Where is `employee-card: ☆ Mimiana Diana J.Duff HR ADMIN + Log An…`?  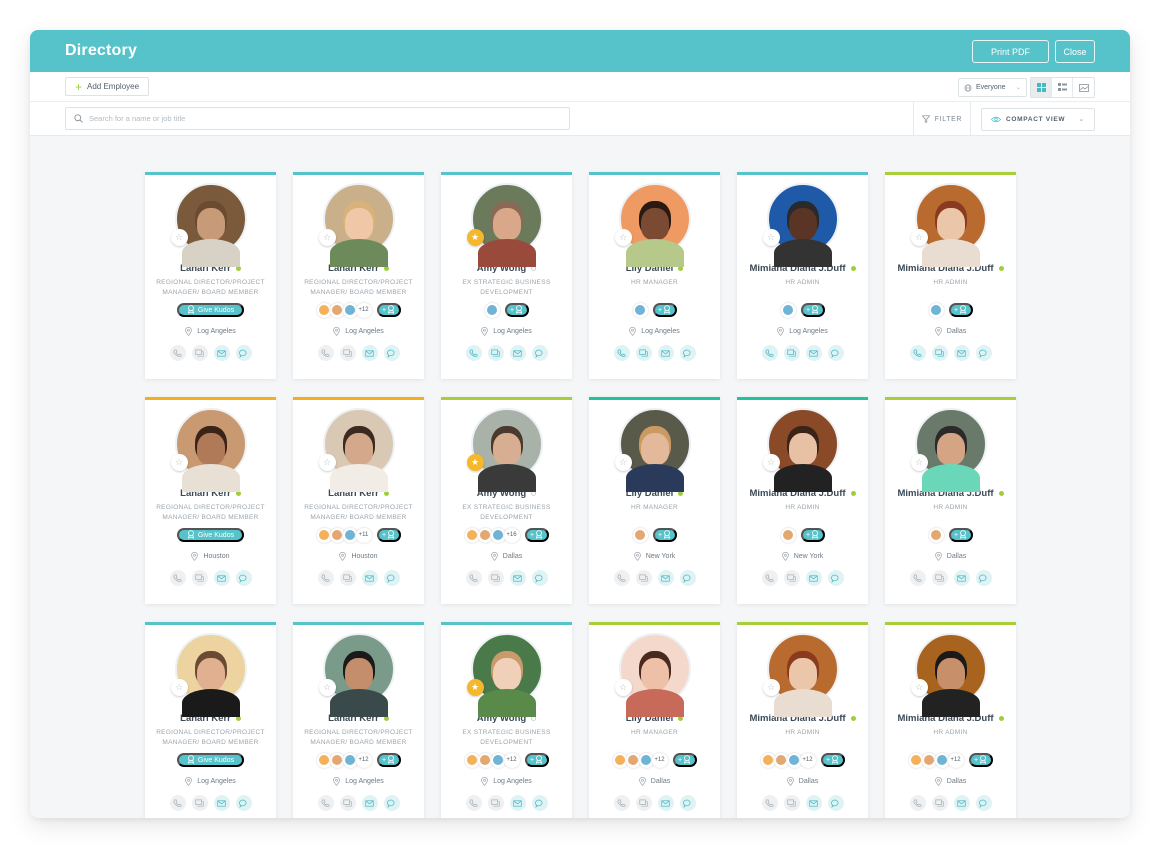
employee-card: ☆ Mimiana Diana J.Duff HR ADMIN + Log An… is located at coordinates (802, 275).